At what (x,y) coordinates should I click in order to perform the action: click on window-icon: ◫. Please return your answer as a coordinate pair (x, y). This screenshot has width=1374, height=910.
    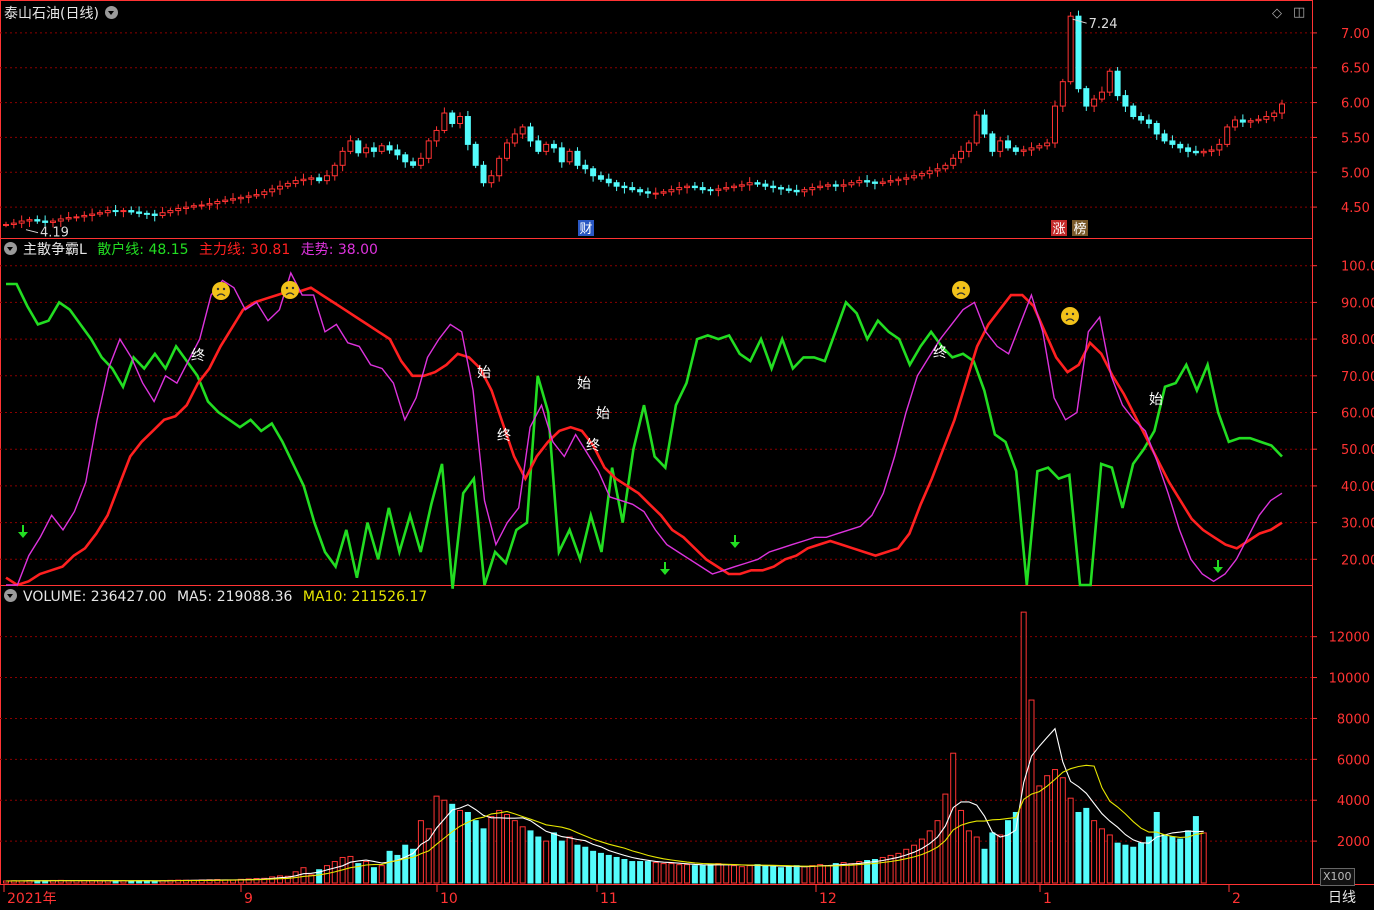
    Looking at the image, I should click on (1299, 12).